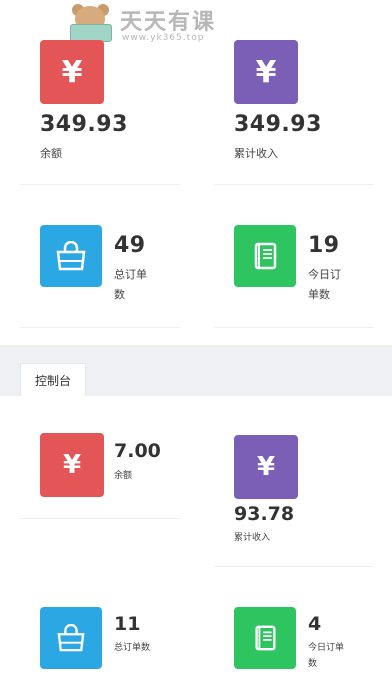  Describe the element at coordinates (313, 664) in the screenshot. I see `dashboard-today-orders-label-line2: 数` at that location.